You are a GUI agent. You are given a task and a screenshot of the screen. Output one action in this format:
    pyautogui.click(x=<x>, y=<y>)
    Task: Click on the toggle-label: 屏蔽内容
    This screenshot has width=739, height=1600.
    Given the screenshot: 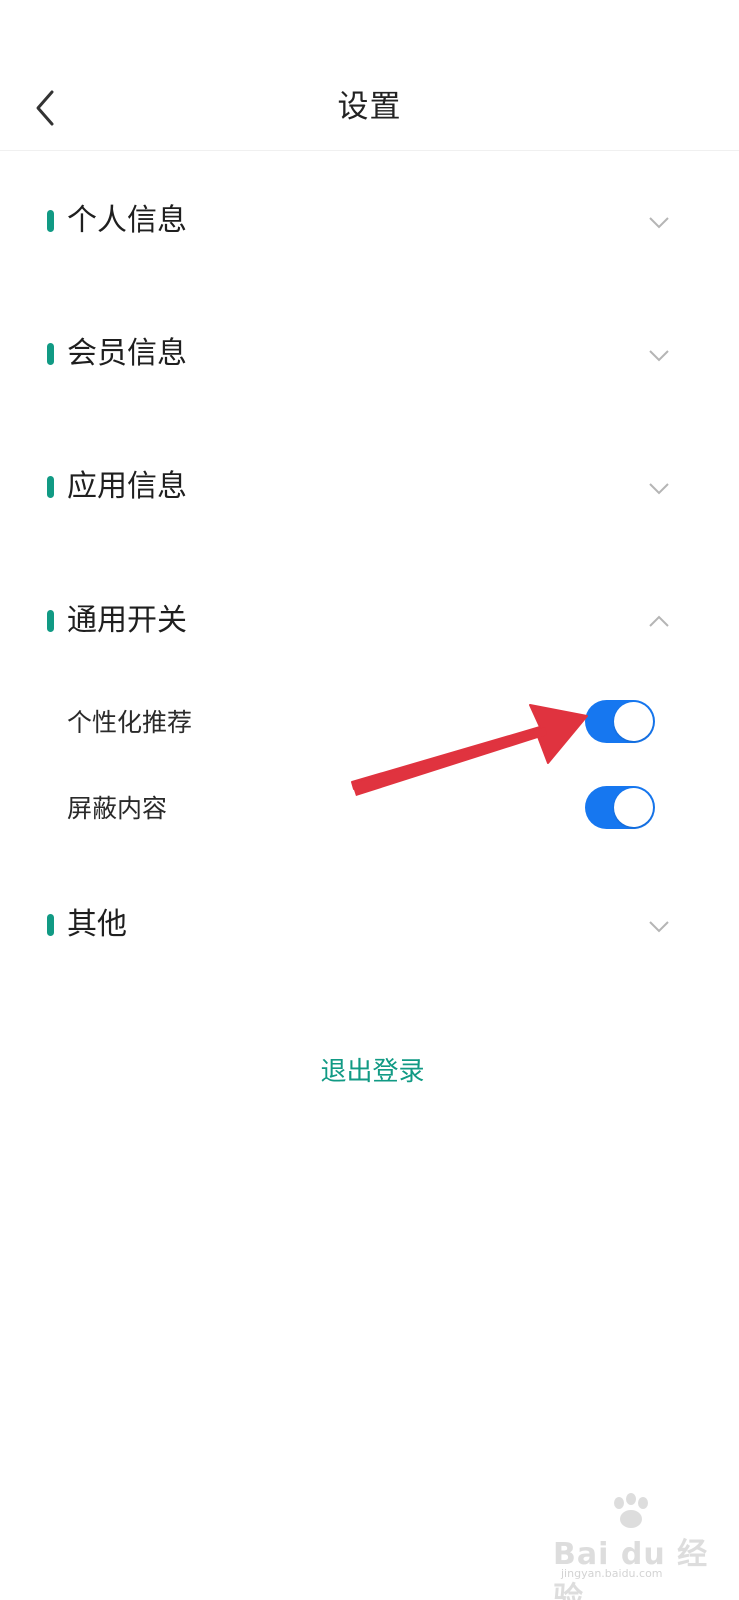 What is the action you would take?
    pyautogui.click(x=117, y=808)
    